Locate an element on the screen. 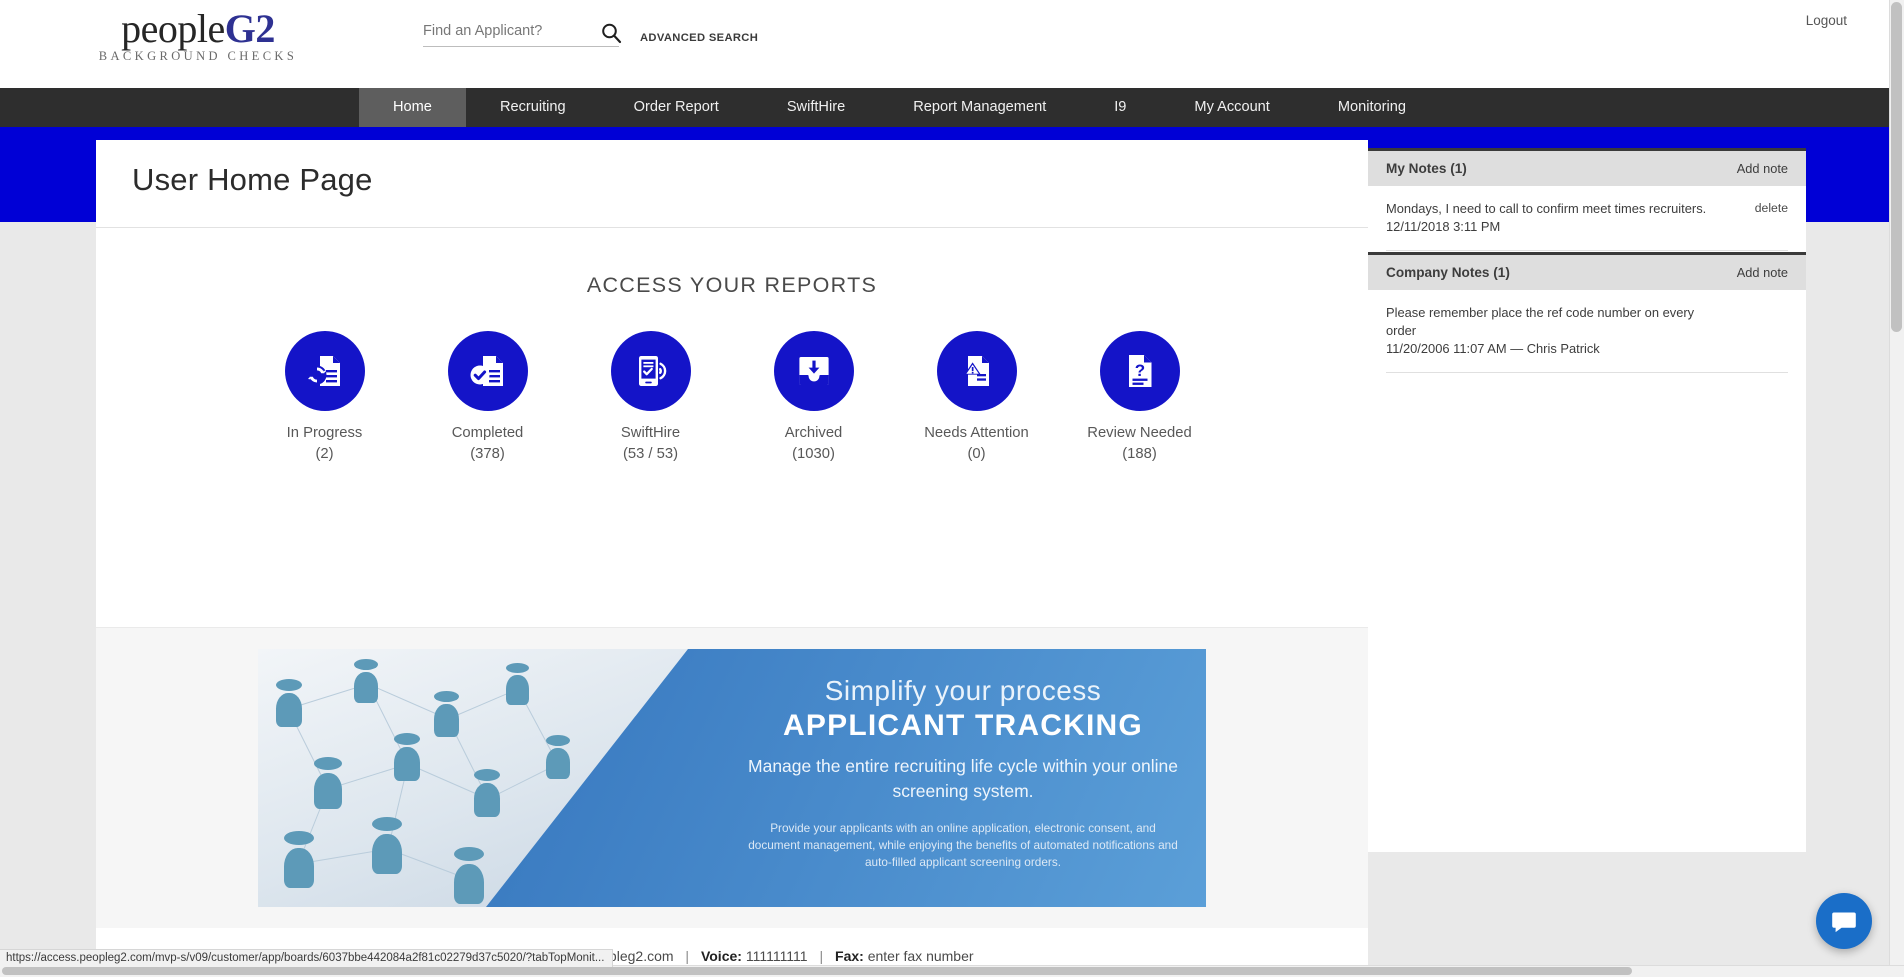 This screenshot has height=977, width=1904. nav-item-report-management: Report Management is located at coordinates (979, 107).